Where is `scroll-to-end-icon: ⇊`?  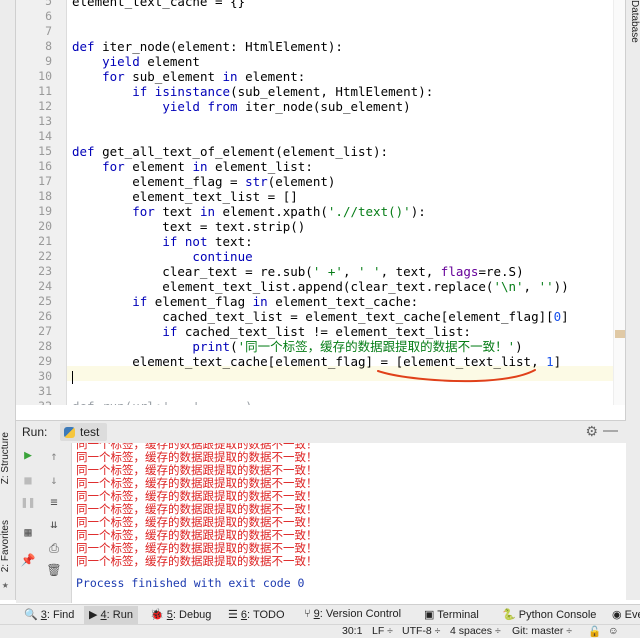
scroll-to-end-icon: ⇊ is located at coordinates (54, 524).